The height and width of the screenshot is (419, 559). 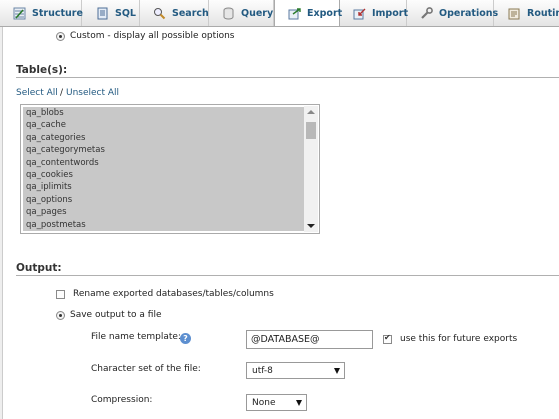 I want to click on output-heading: Output:, so click(x=39, y=268).